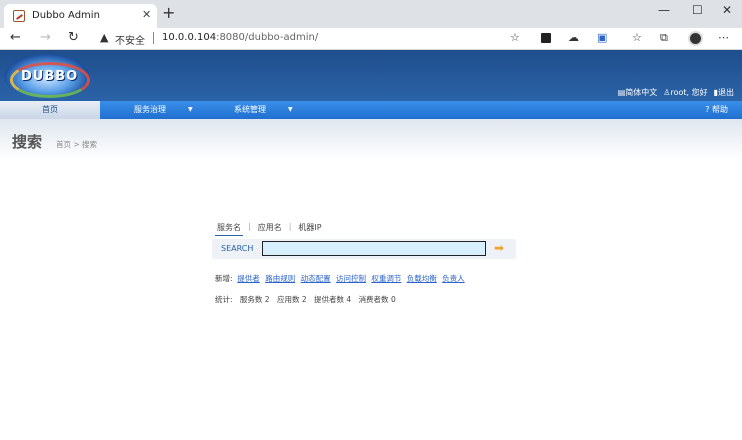  Describe the element at coordinates (316, 278) in the screenshot. I see `add-dynamic-config-link: 动态配置` at that location.